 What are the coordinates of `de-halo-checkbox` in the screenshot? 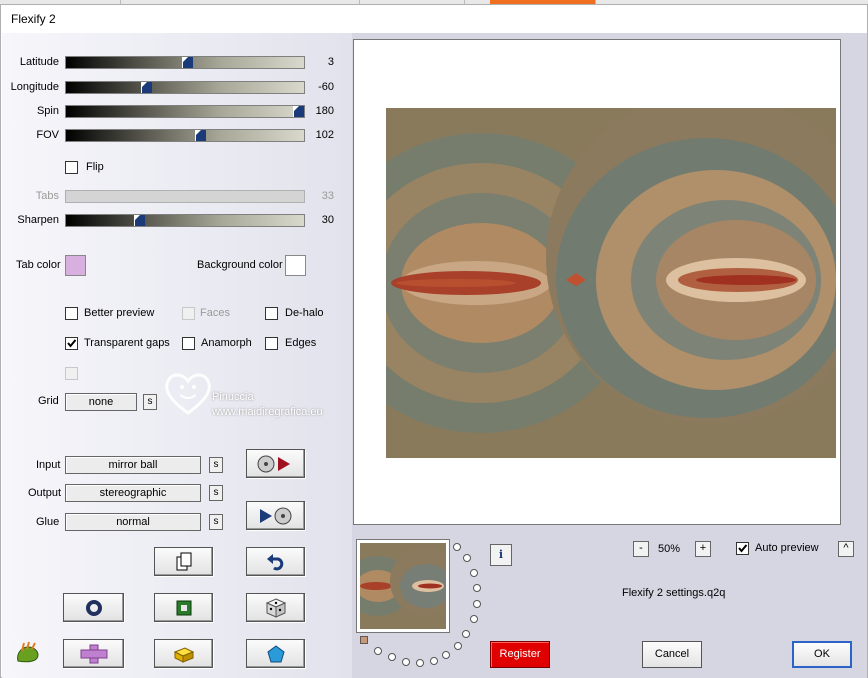 It's located at (271, 313).